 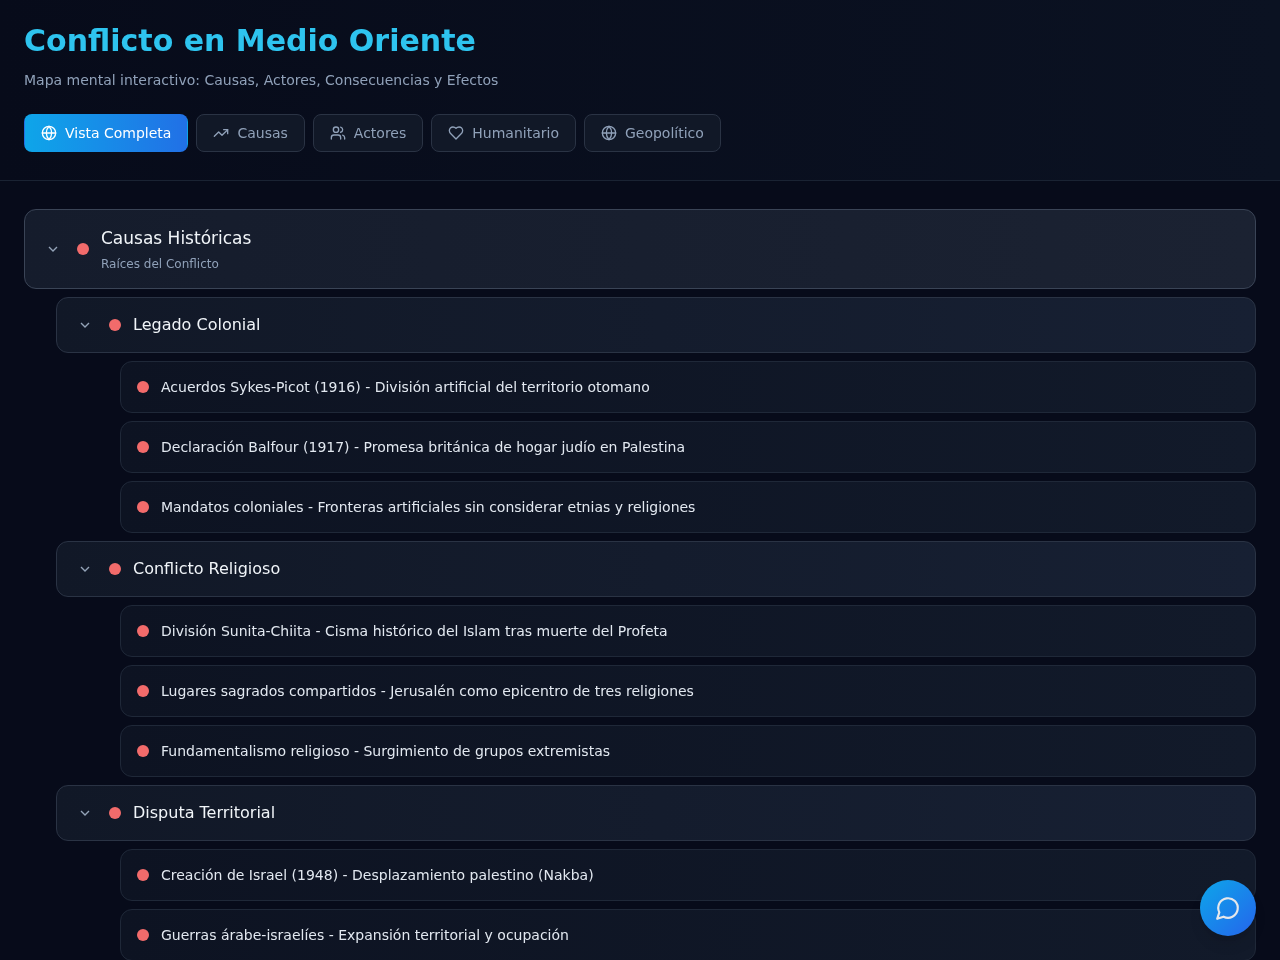 What do you see at coordinates (262, 80) in the screenshot?
I see `page-subtitle: Mapa mental interactivo: Causas, Actores, Consecuencias y Efectos` at bounding box center [262, 80].